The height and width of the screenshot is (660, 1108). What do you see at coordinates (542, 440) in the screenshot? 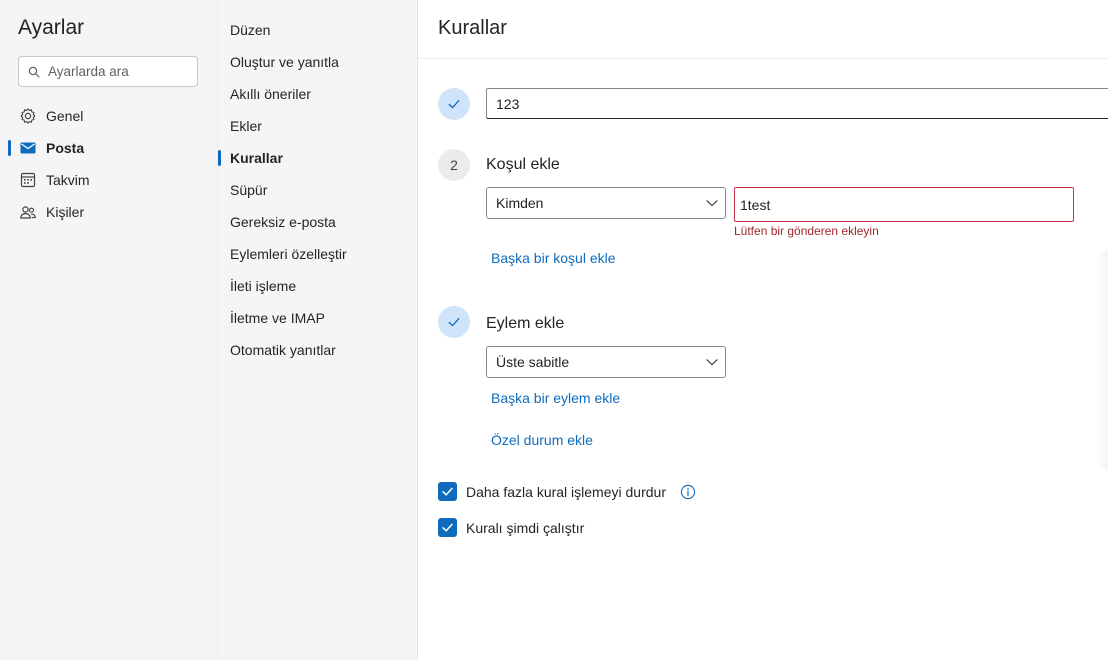
I see `add-exception-link: Özel durum ekle` at bounding box center [542, 440].